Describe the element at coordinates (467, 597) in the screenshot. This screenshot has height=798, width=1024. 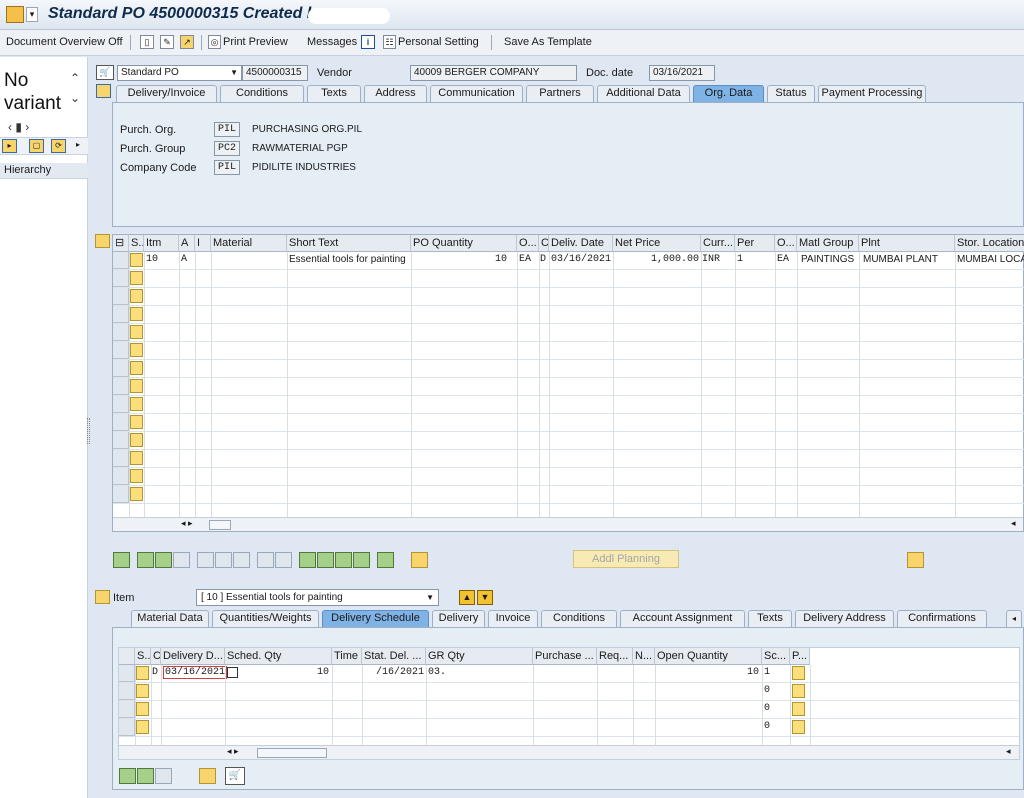
I see `previous-item-icon: ▲` at that location.